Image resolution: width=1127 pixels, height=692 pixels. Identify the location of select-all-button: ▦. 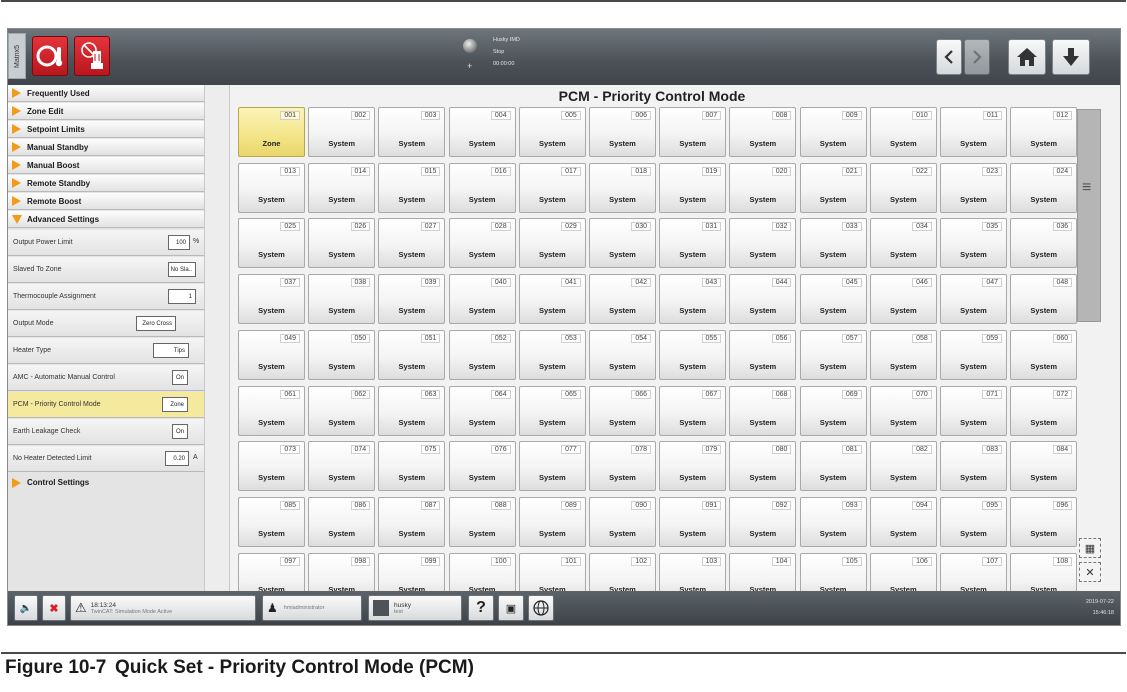
(1090, 548).